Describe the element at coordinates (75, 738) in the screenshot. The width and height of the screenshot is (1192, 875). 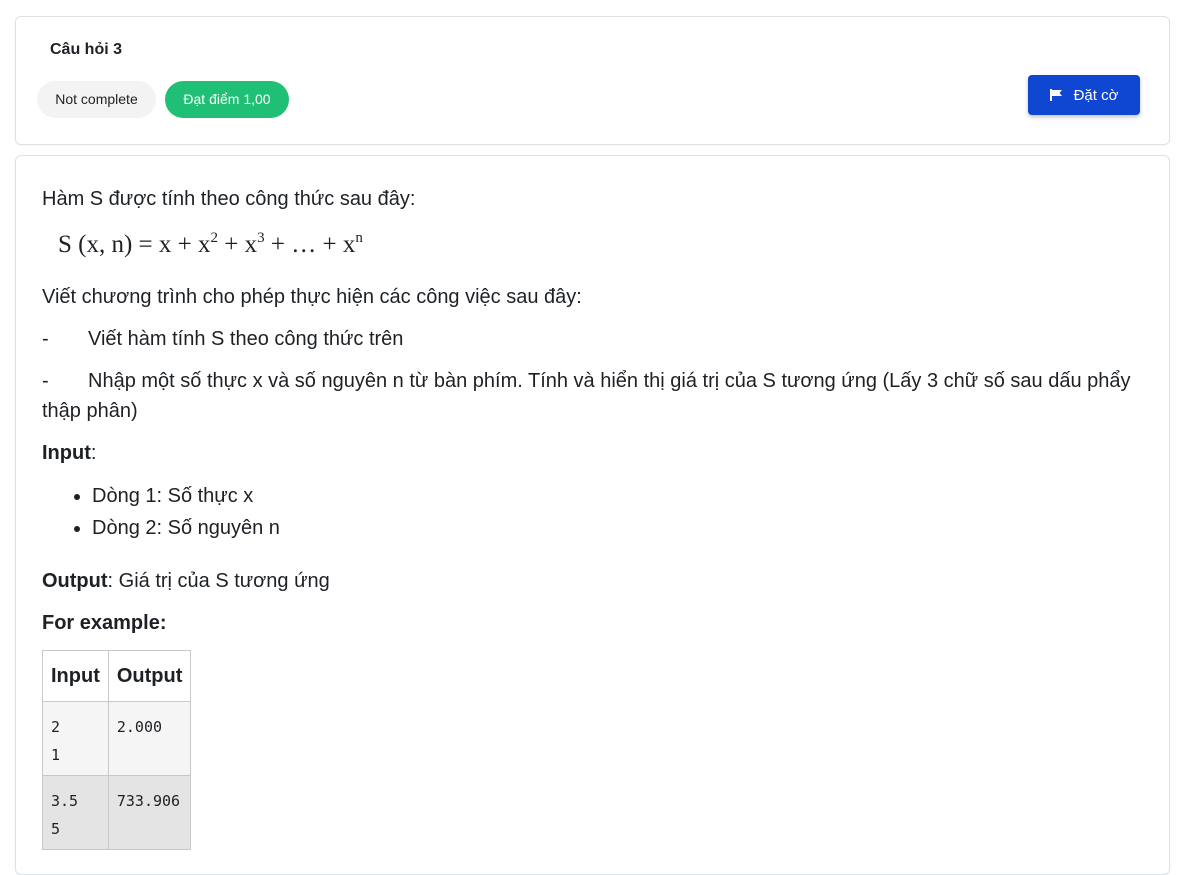
I see `table-cell-input: 2 1` at that location.